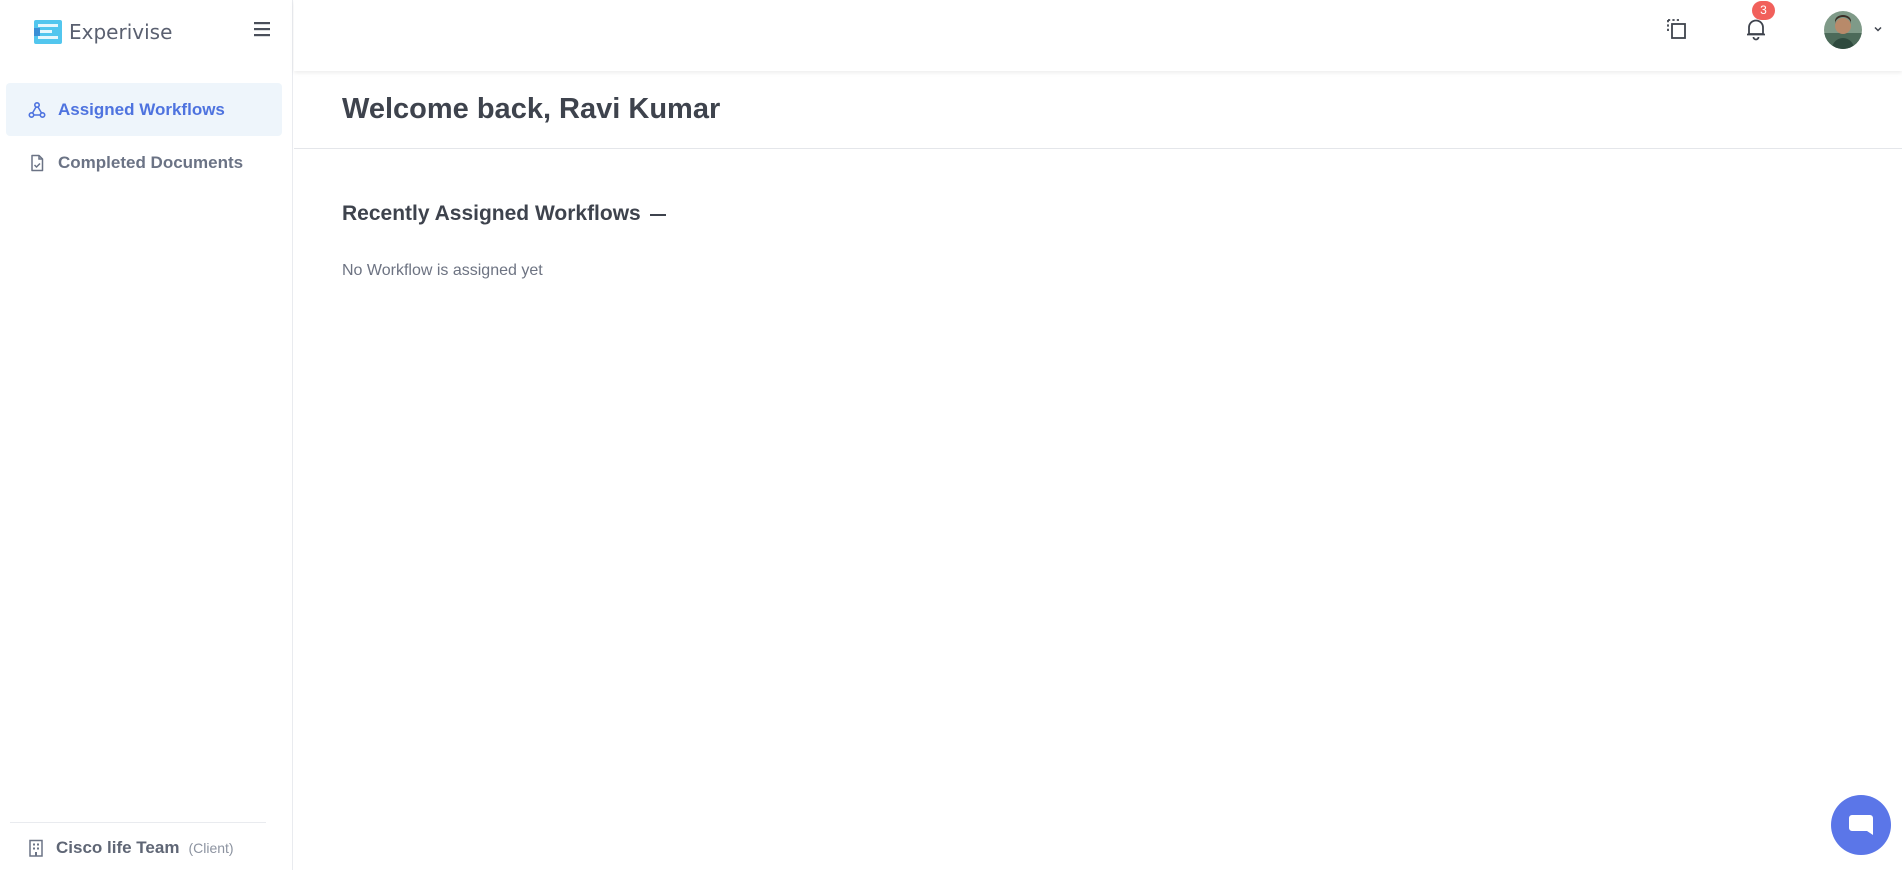  I want to click on org-role: (Client), so click(211, 848).